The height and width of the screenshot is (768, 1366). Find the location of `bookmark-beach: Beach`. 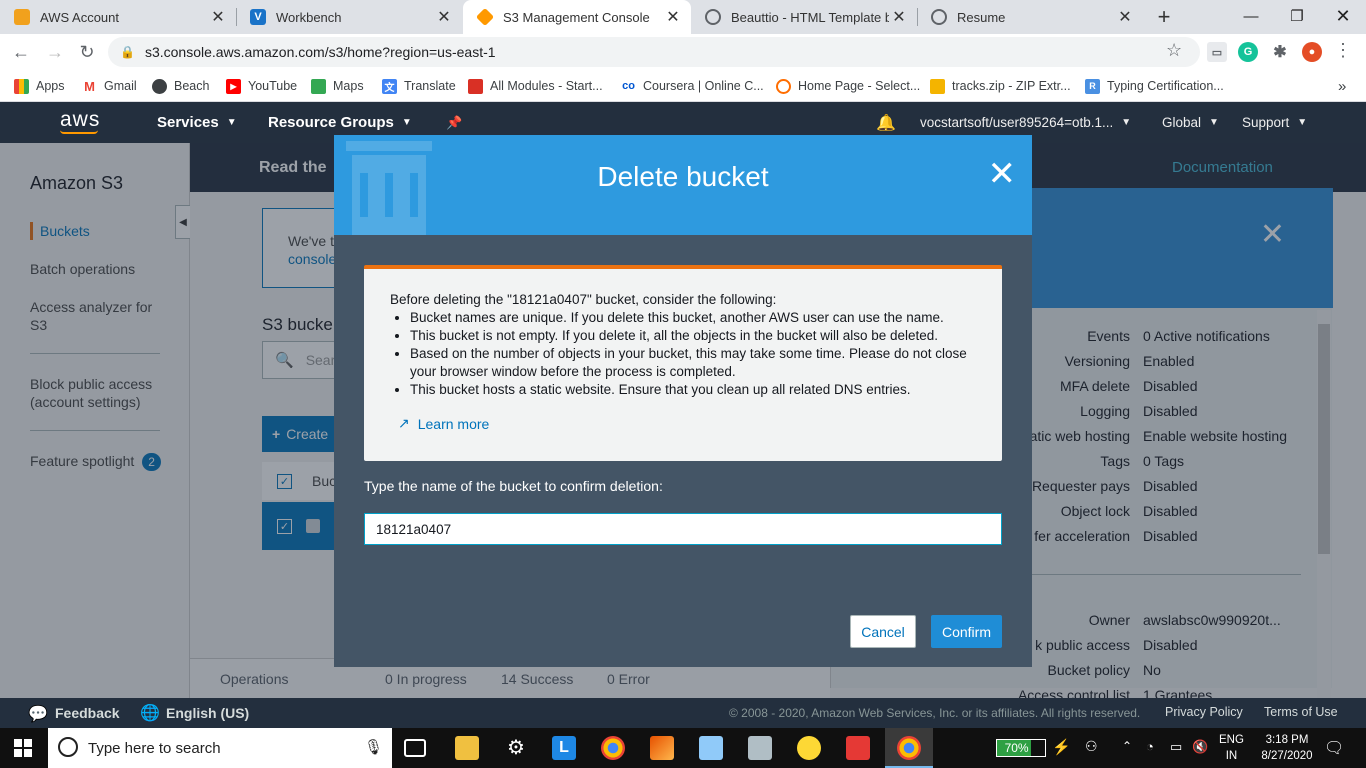

bookmark-beach: Beach is located at coordinates (180, 86).